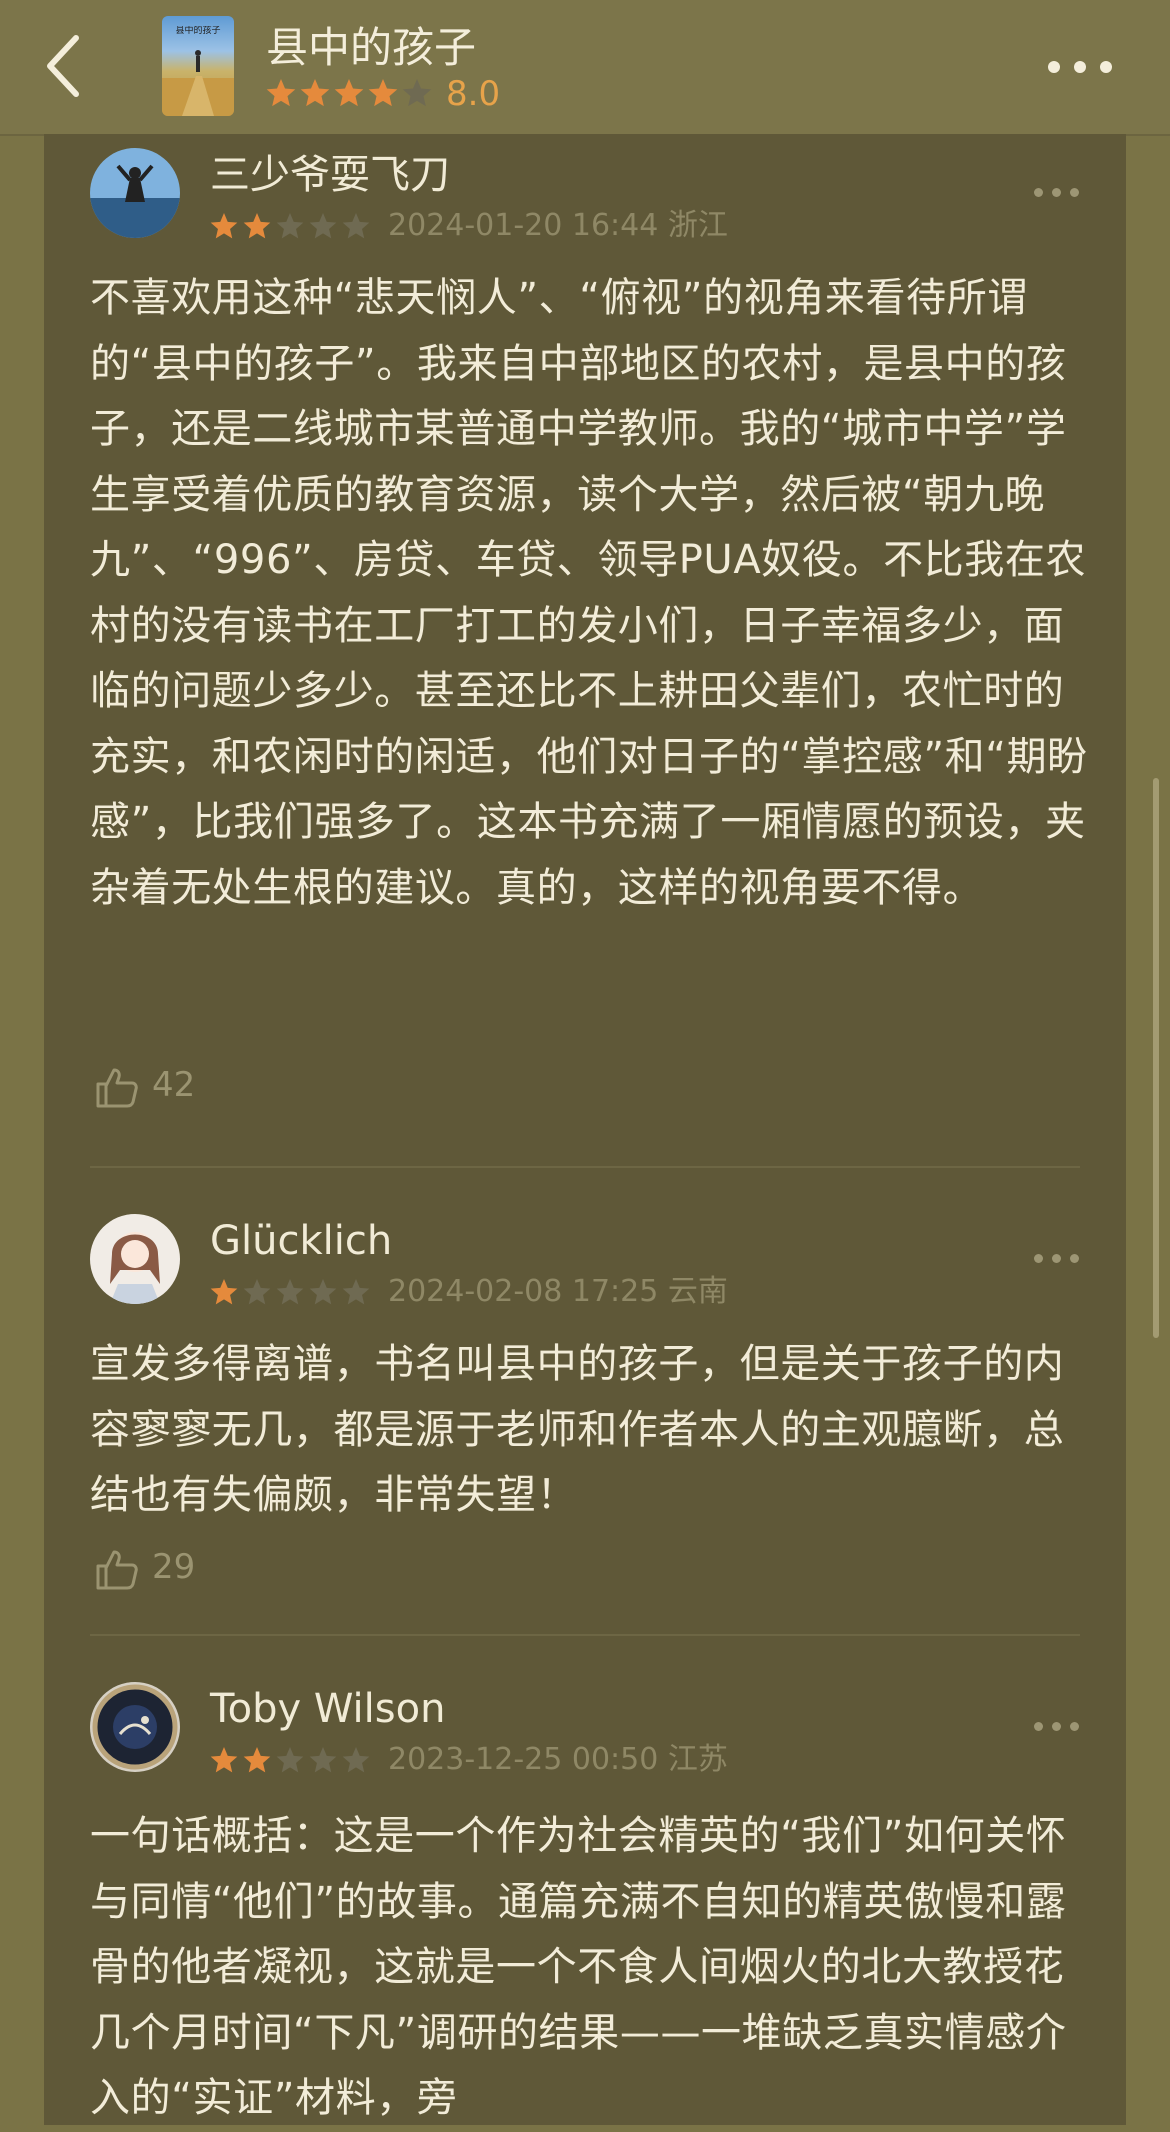 Image resolution: width=1170 pixels, height=2132 pixels. I want to click on cover-illustration, so click(198, 83).